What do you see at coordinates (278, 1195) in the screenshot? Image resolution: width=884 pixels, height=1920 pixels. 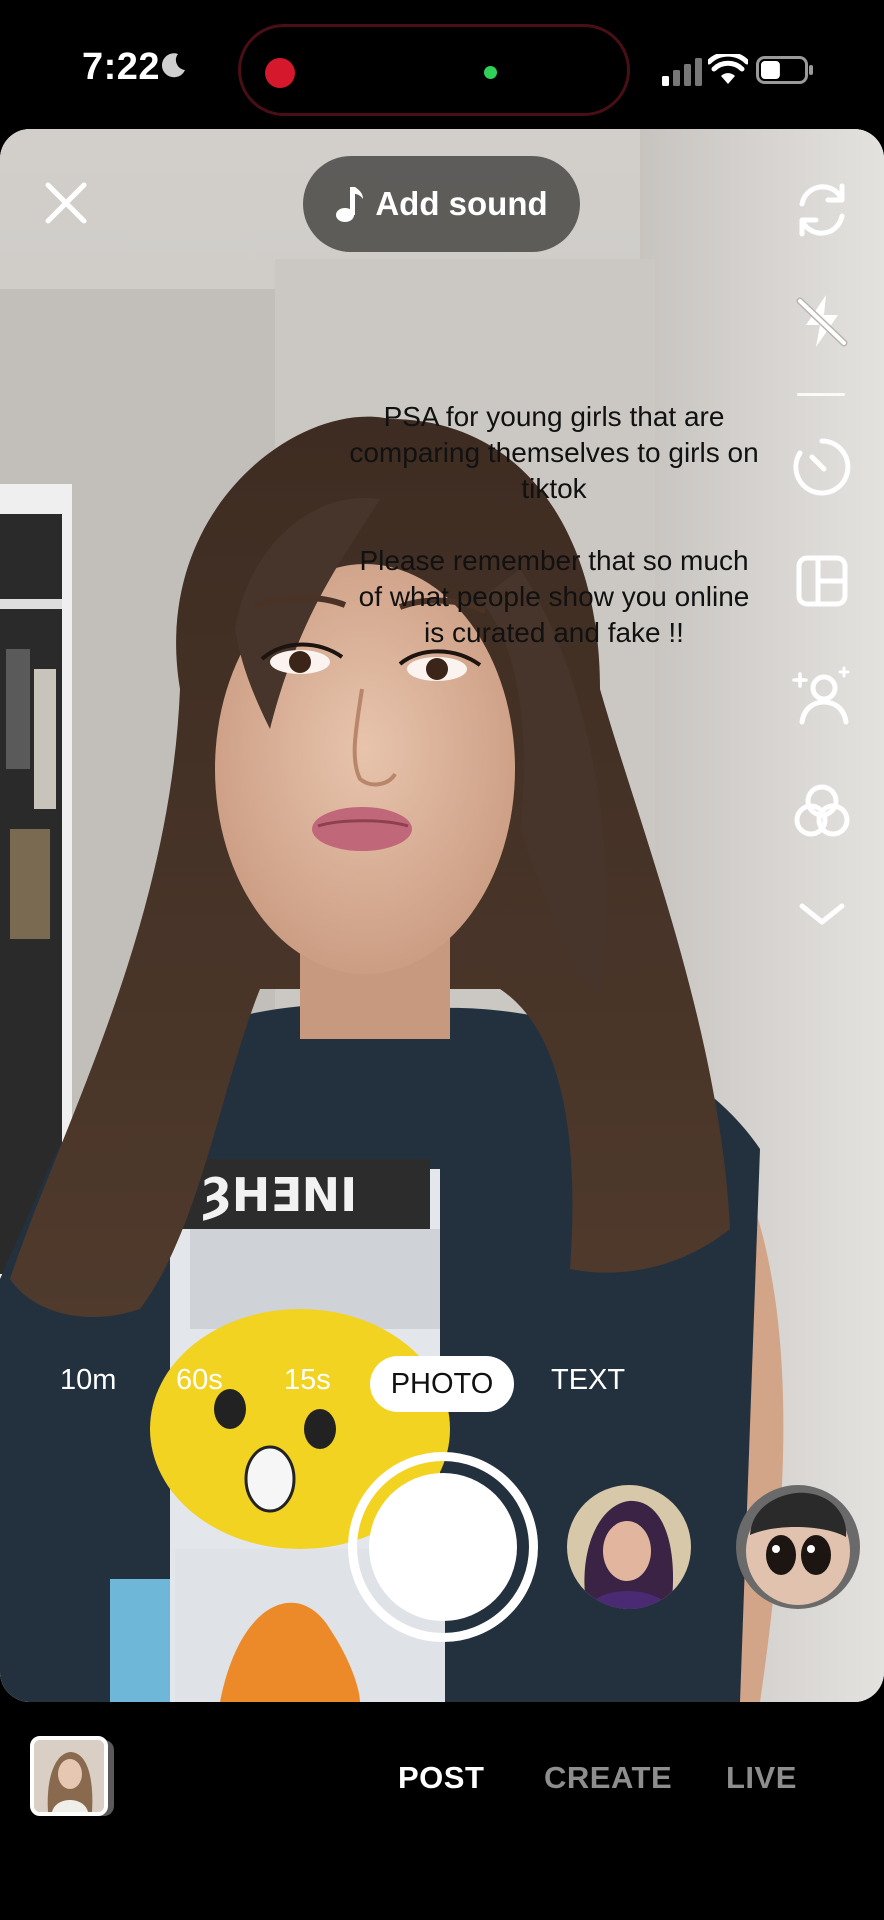 I see `svg-text: ȜHƎNI` at bounding box center [278, 1195].